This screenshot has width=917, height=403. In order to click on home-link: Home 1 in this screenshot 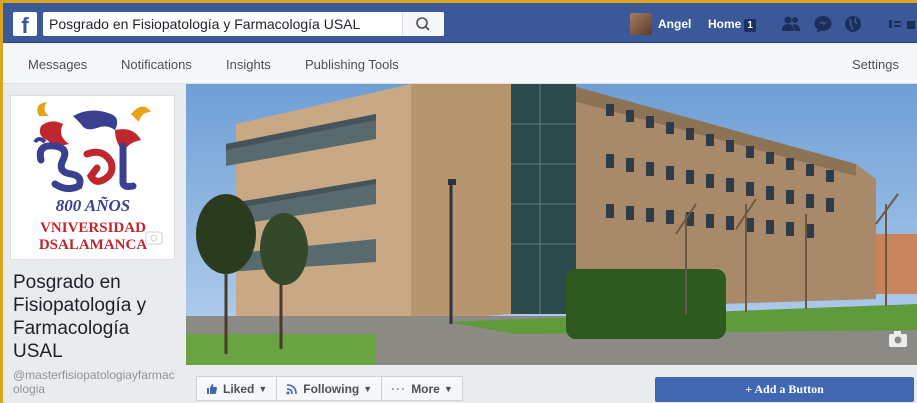, I will do `click(732, 24)`.